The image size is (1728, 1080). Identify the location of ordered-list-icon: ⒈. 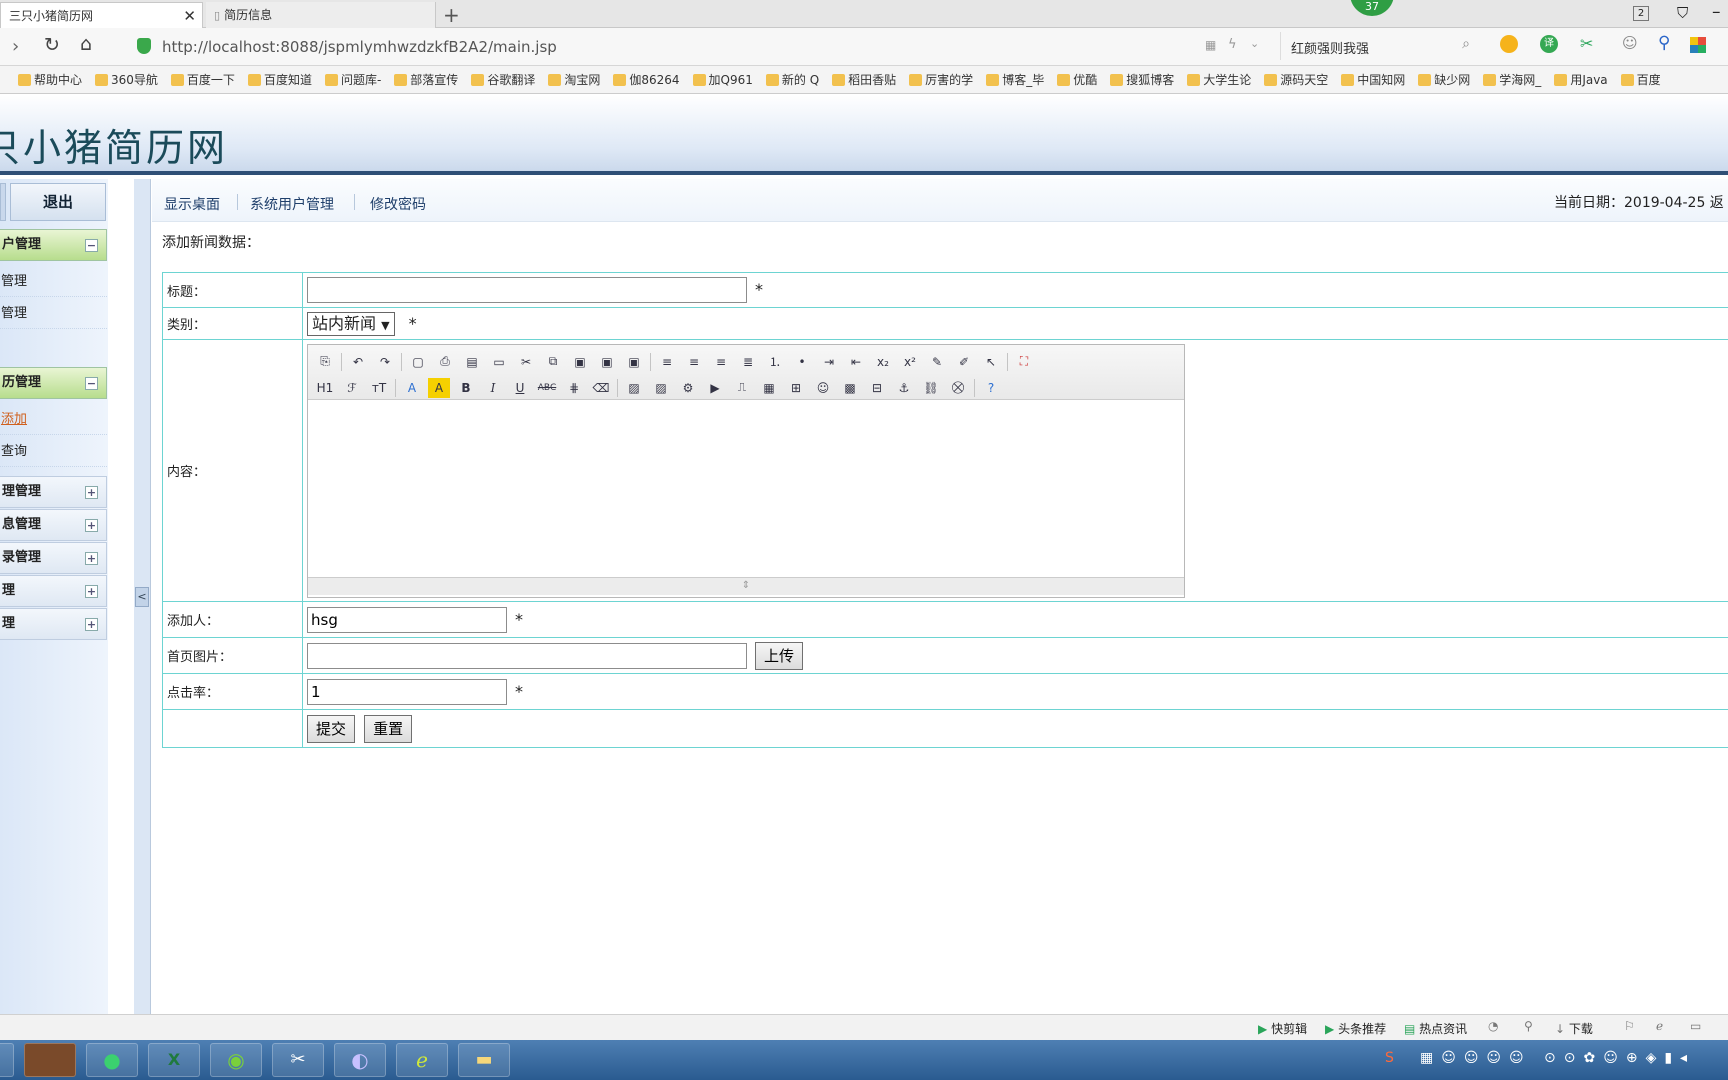
(775, 362).